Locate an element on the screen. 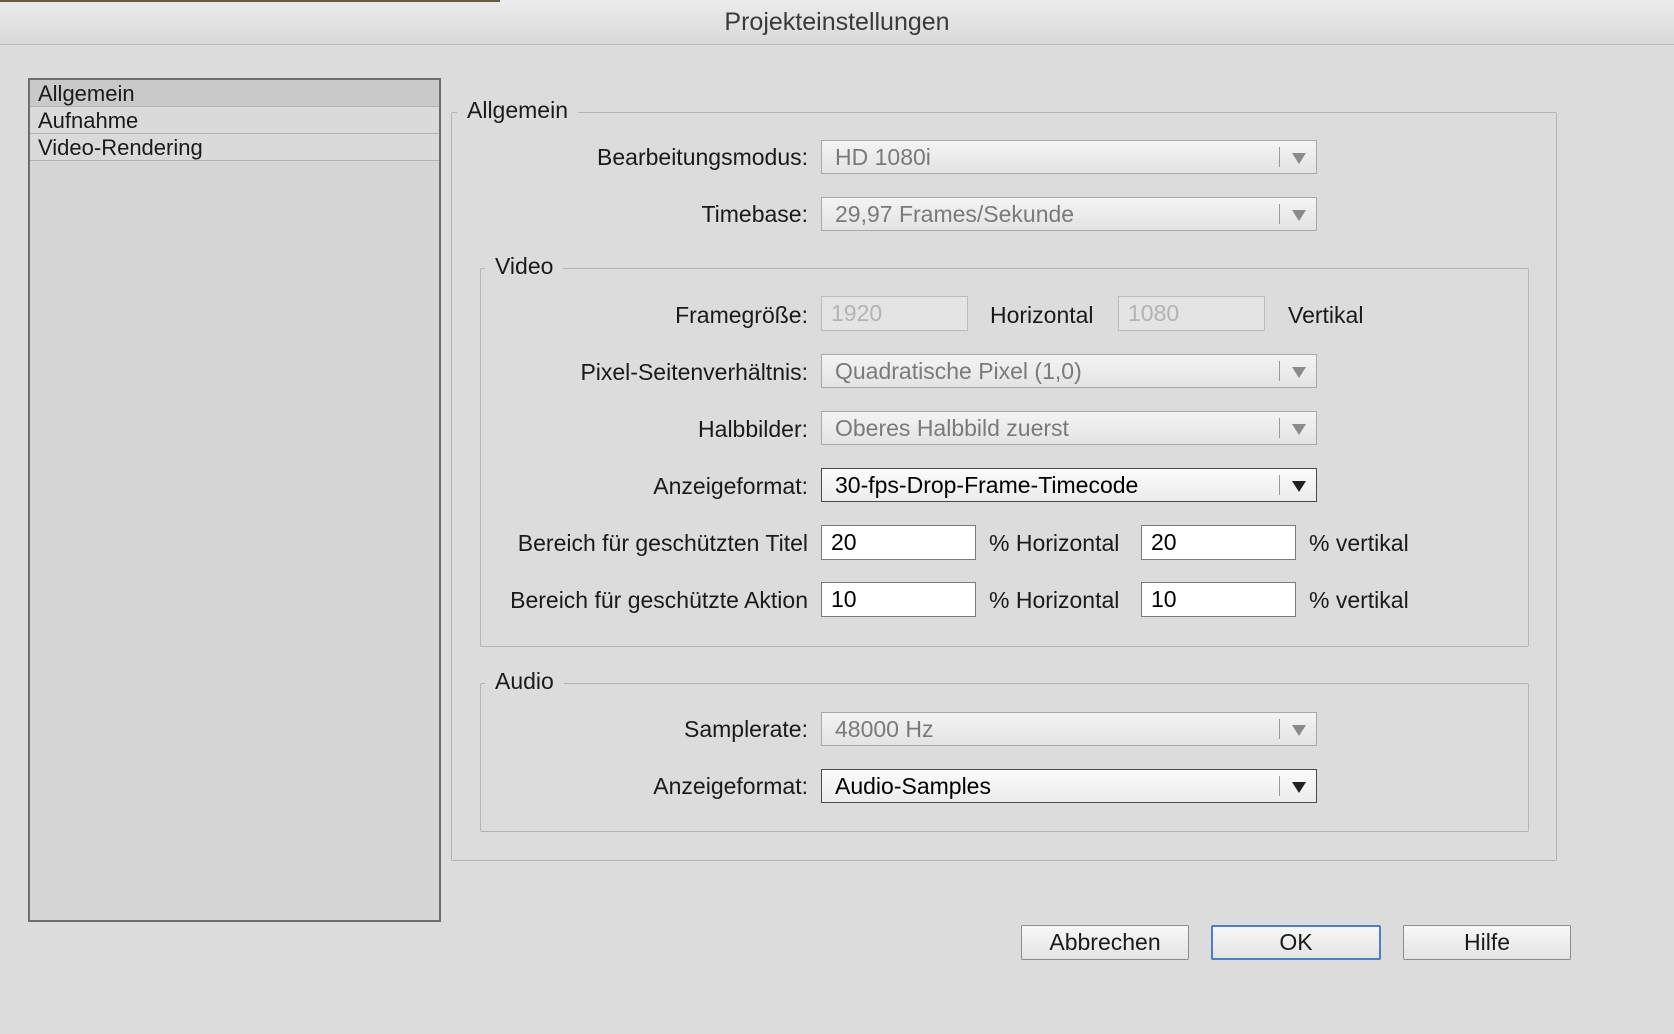 This screenshot has height=1034, width=1674. video-display-format-select: 30-fps-Drop-Frame-Timecode is located at coordinates (1069, 485).